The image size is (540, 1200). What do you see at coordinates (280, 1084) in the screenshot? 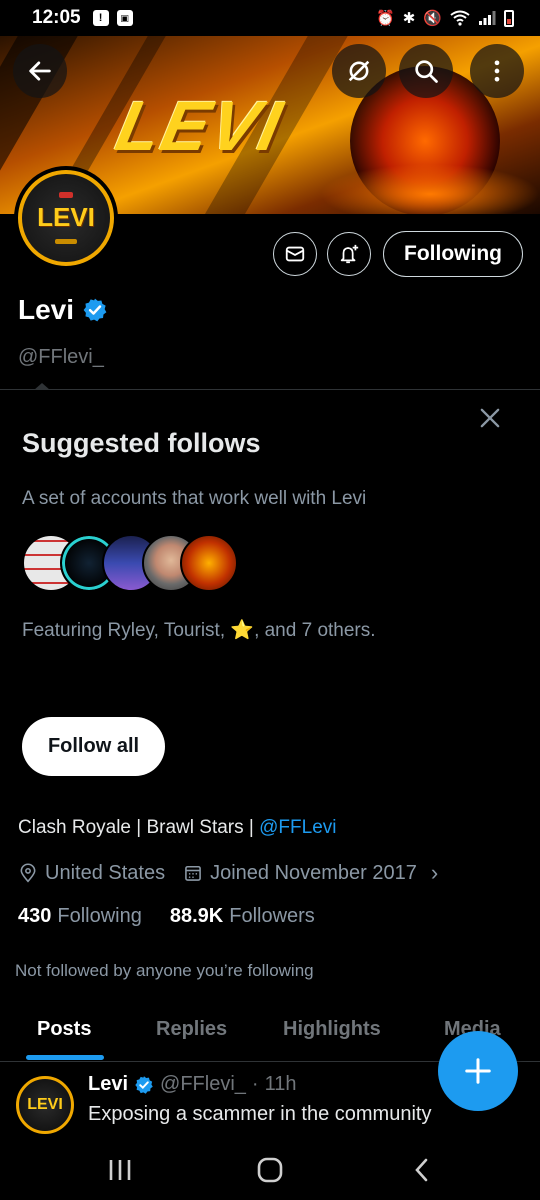
I see `tweet-time: 11h` at bounding box center [280, 1084].